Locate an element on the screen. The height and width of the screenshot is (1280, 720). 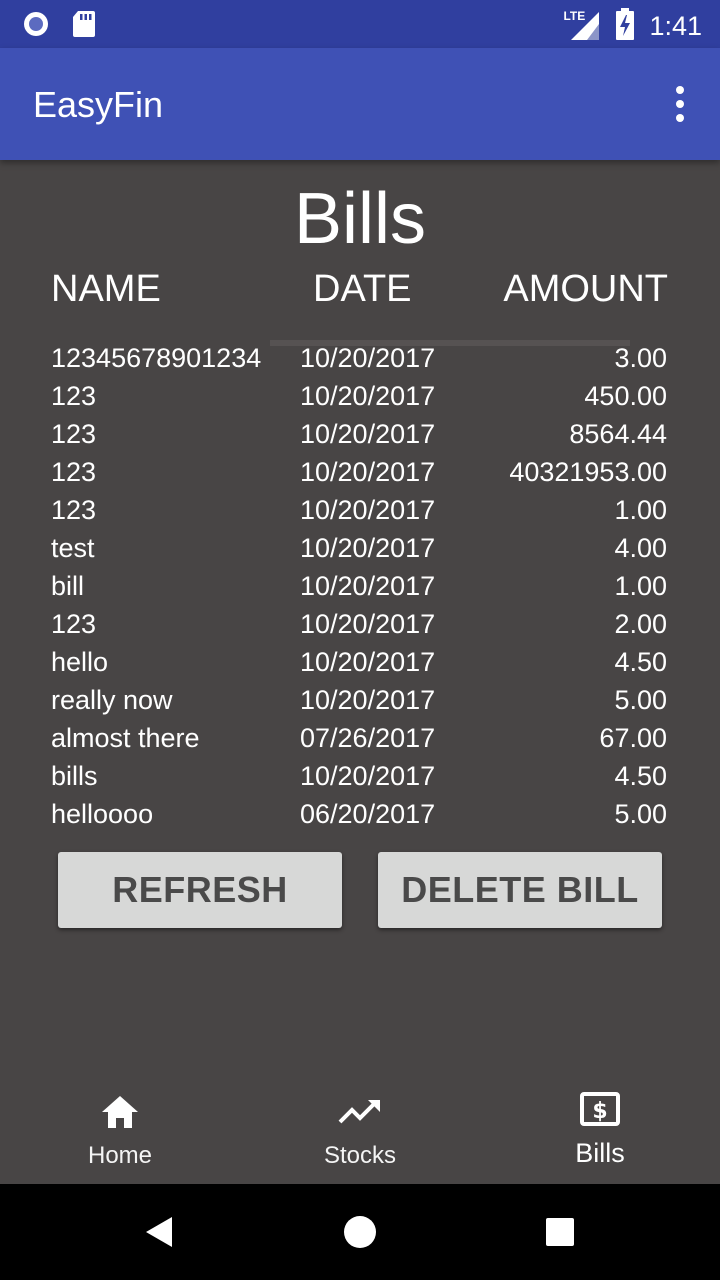
delete-bill-button: DELETE BILL is located at coordinates (520, 890).